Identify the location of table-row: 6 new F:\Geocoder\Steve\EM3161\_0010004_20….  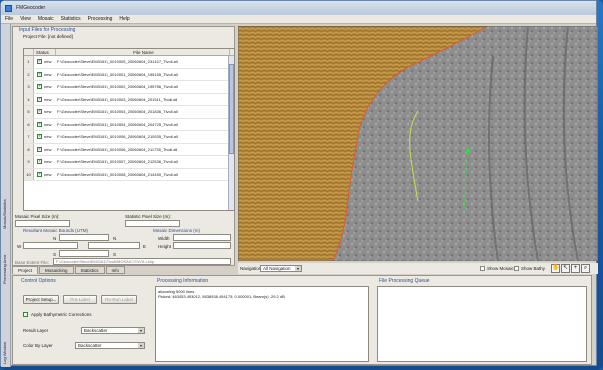
(129, 124).